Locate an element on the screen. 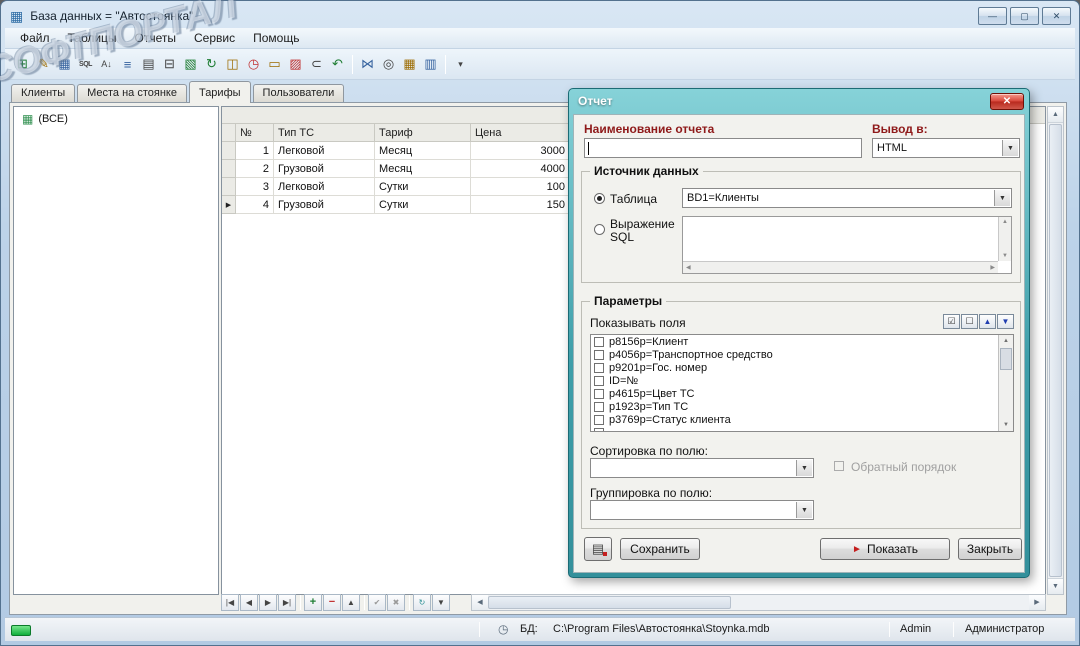 The width and height of the screenshot is (1080, 646). hscroll-track is located at coordinates (758, 602).